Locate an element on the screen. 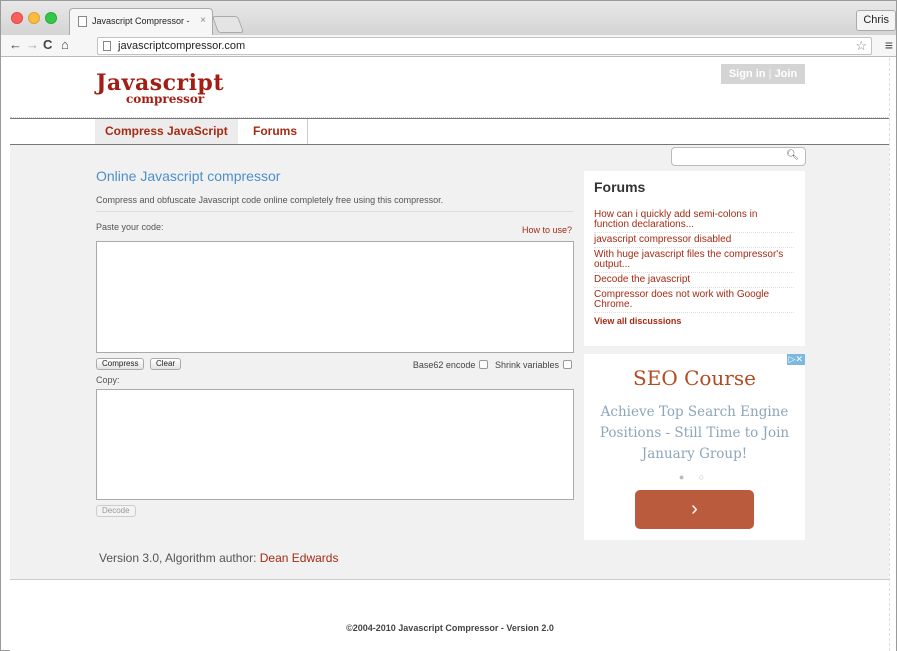  close-window-button is located at coordinates (17, 18).